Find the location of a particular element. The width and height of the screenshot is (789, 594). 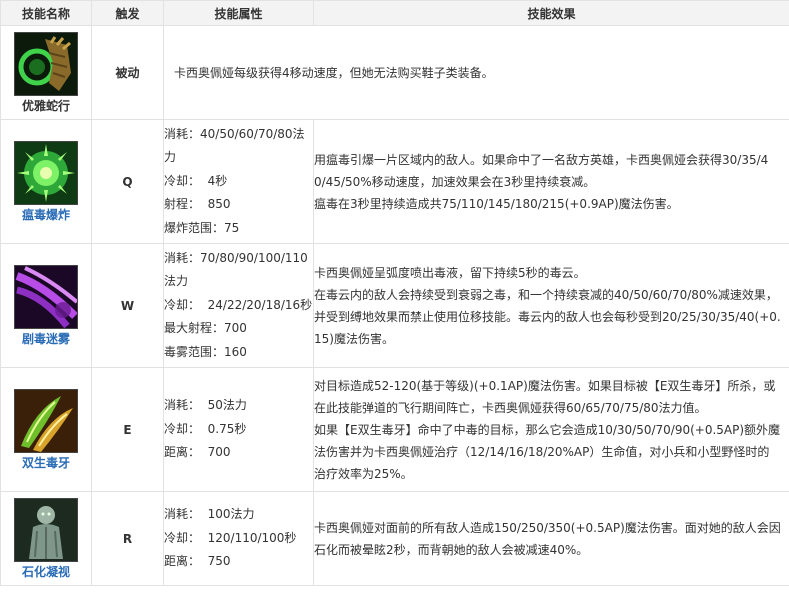

effect-line: 15)魔法伤害。 is located at coordinates (354, 338).